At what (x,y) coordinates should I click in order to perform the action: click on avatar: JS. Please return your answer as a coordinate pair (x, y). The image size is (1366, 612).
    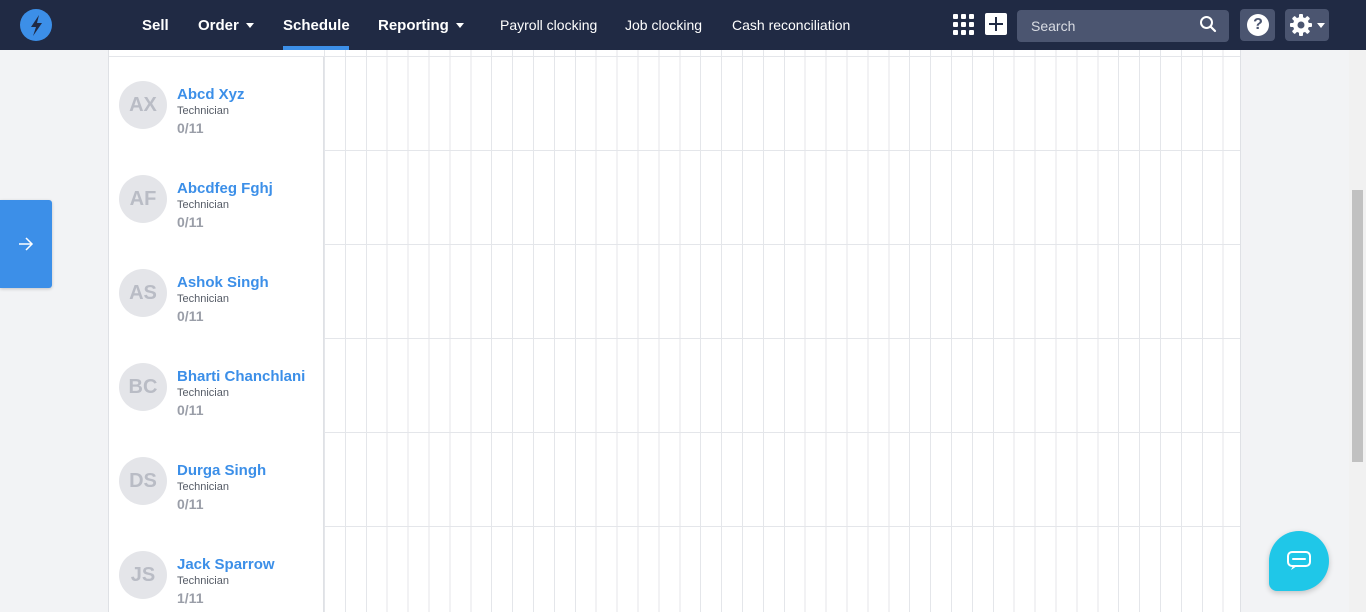
    Looking at the image, I should click on (143, 575).